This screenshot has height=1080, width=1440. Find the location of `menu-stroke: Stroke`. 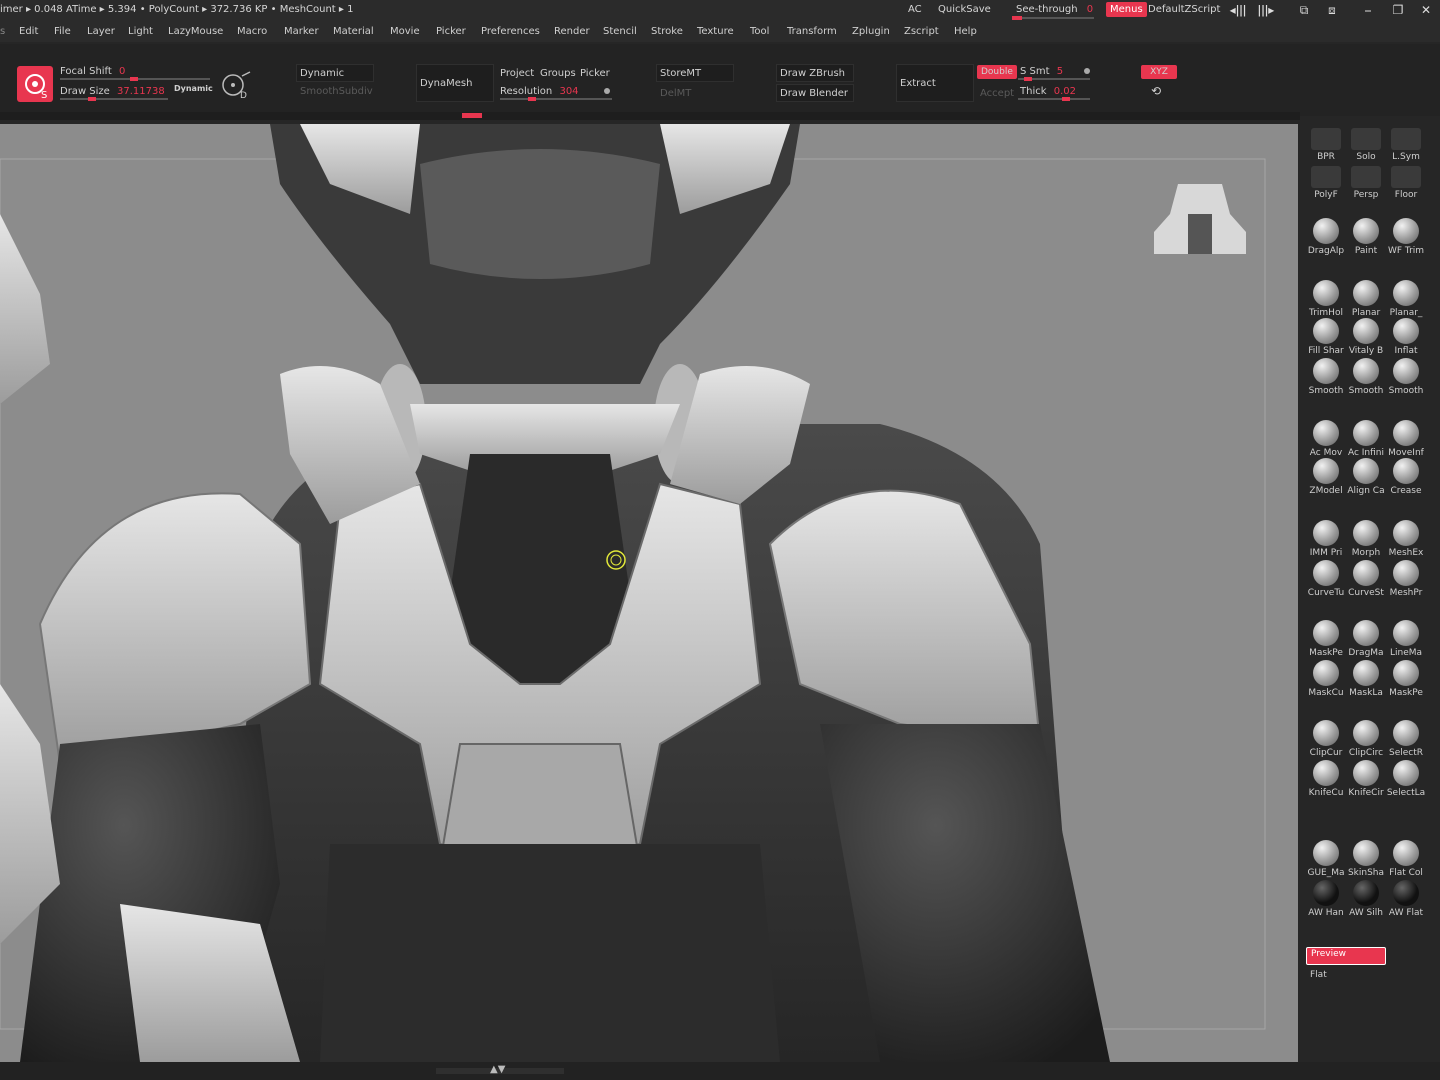

menu-stroke: Stroke is located at coordinates (667, 31).